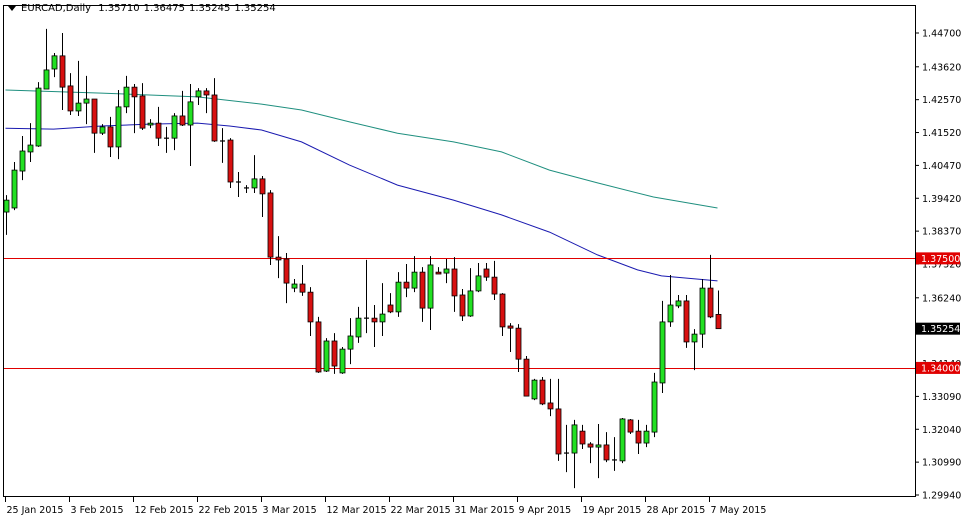  I want to click on current-price-label: 1.35254, so click(940, 329).